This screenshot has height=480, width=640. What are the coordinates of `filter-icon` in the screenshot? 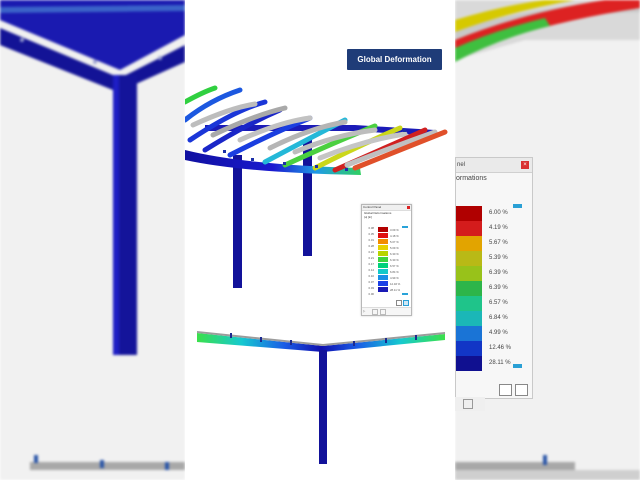 It's located at (468, 404).